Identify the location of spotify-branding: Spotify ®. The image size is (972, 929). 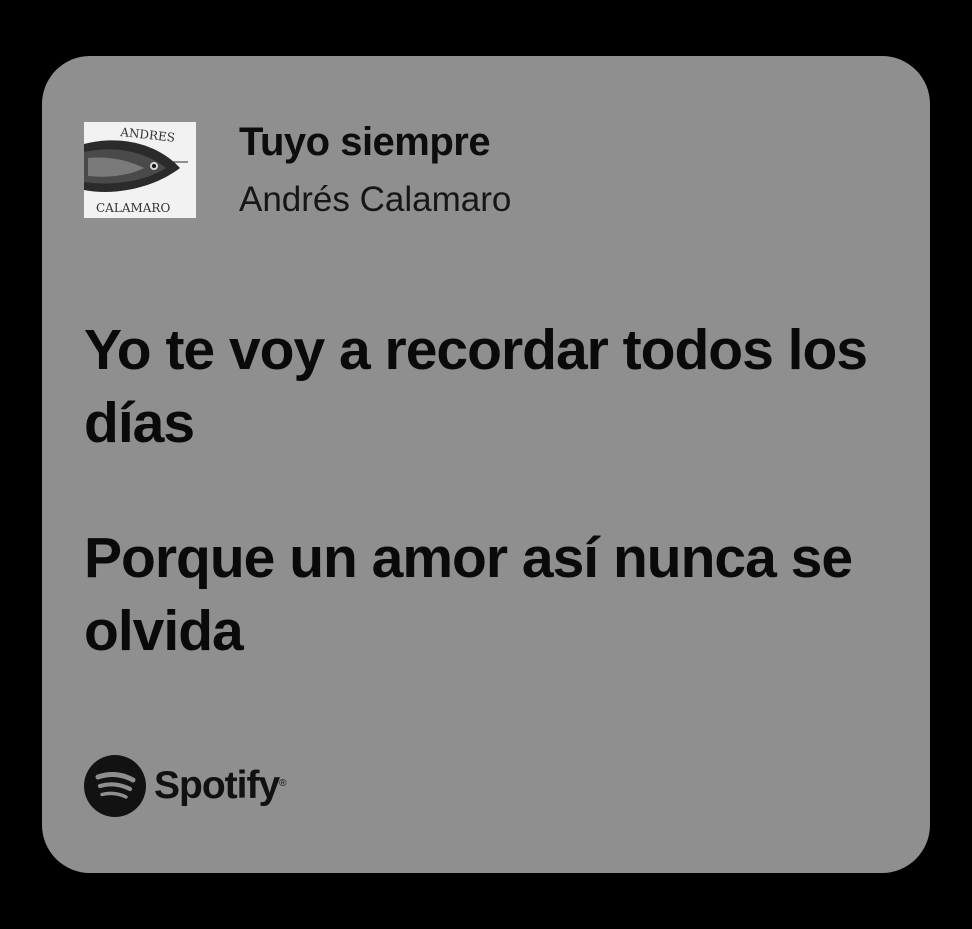
(185, 786).